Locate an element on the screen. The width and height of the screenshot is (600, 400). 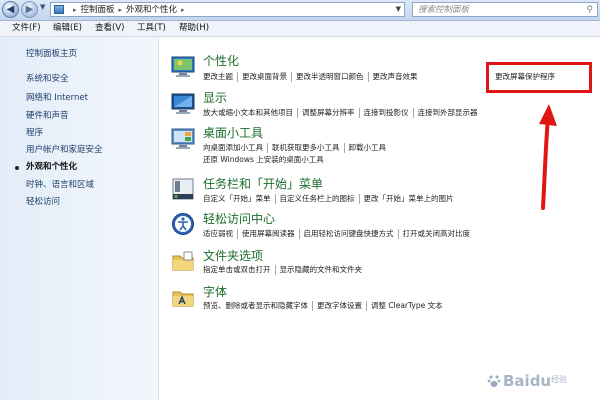
link-change-start-picture: 更改「开始」菜单上的图片 is located at coordinates (409, 199).